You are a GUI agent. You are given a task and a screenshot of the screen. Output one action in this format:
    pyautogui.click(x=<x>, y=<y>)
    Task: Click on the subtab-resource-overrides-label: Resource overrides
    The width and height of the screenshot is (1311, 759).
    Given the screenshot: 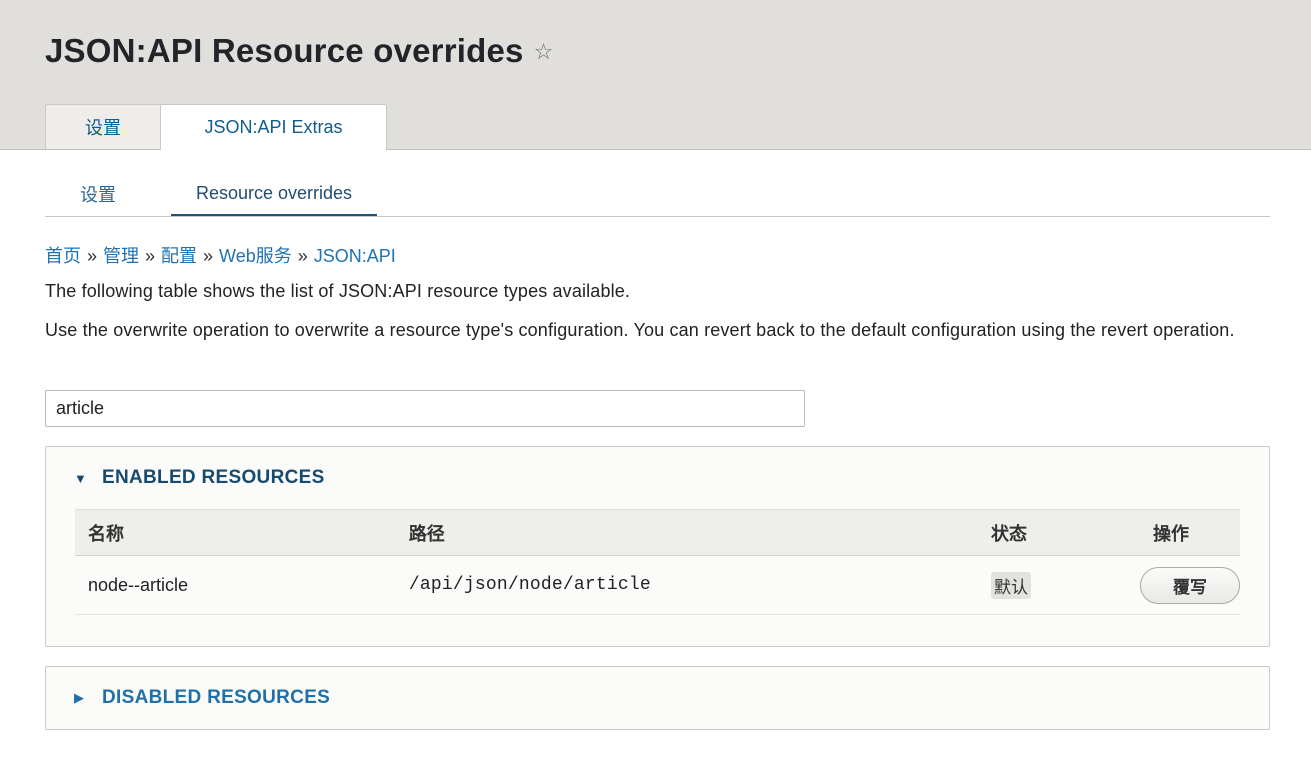 What is the action you would take?
    pyautogui.click(x=274, y=192)
    